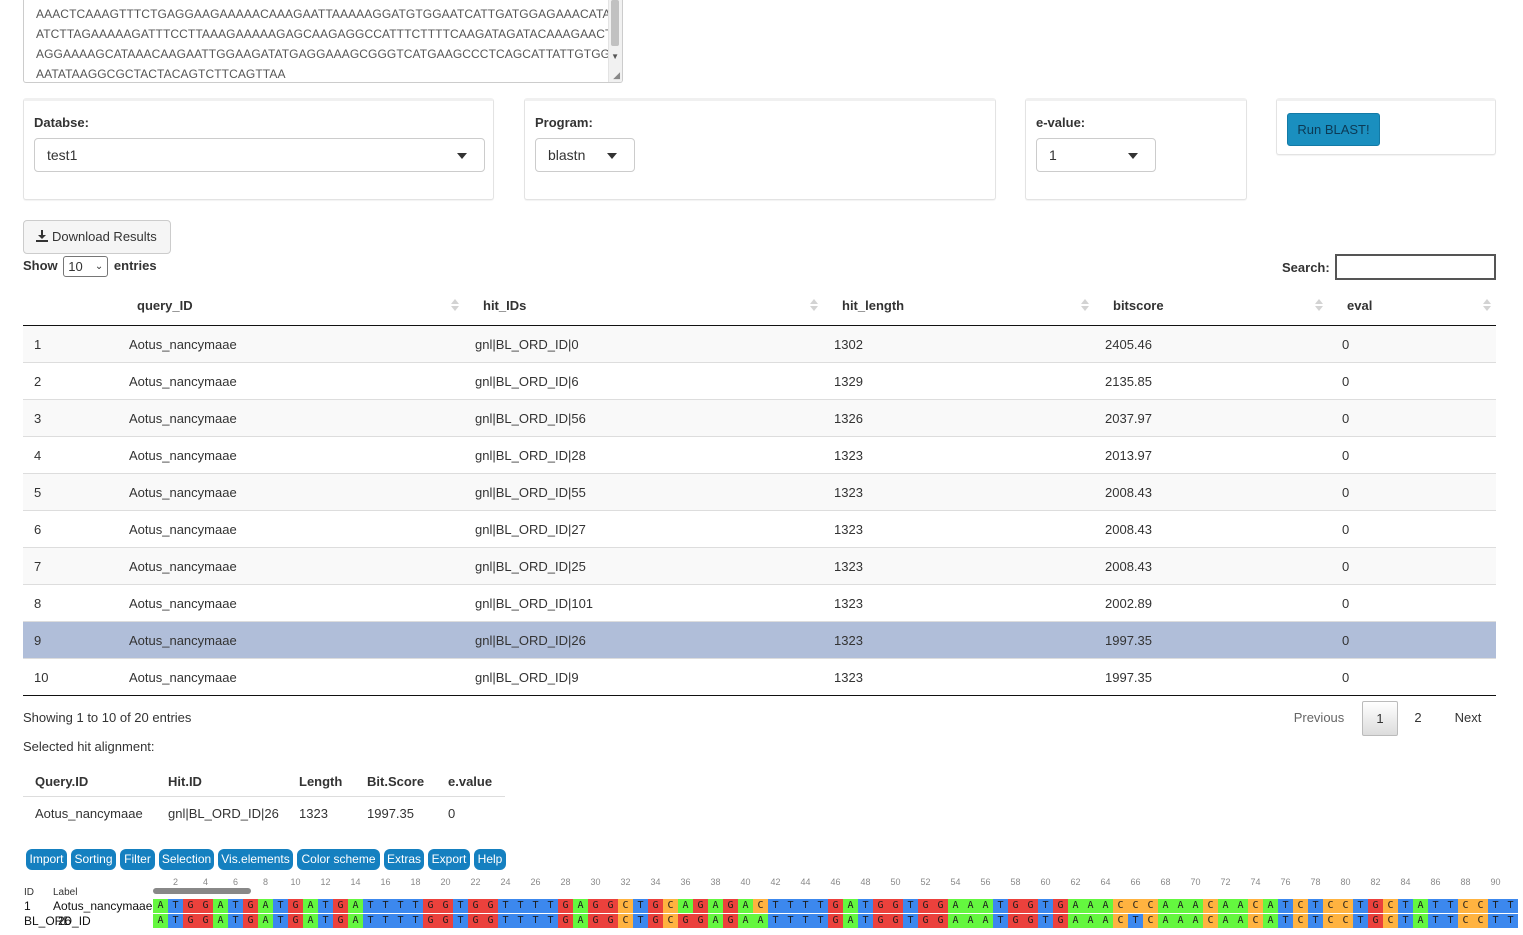 The height and width of the screenshot is (935, 1523). Describe the element at coordinates (445, 882) in the screenshot. I see `ruler-tick: 20` at that location.